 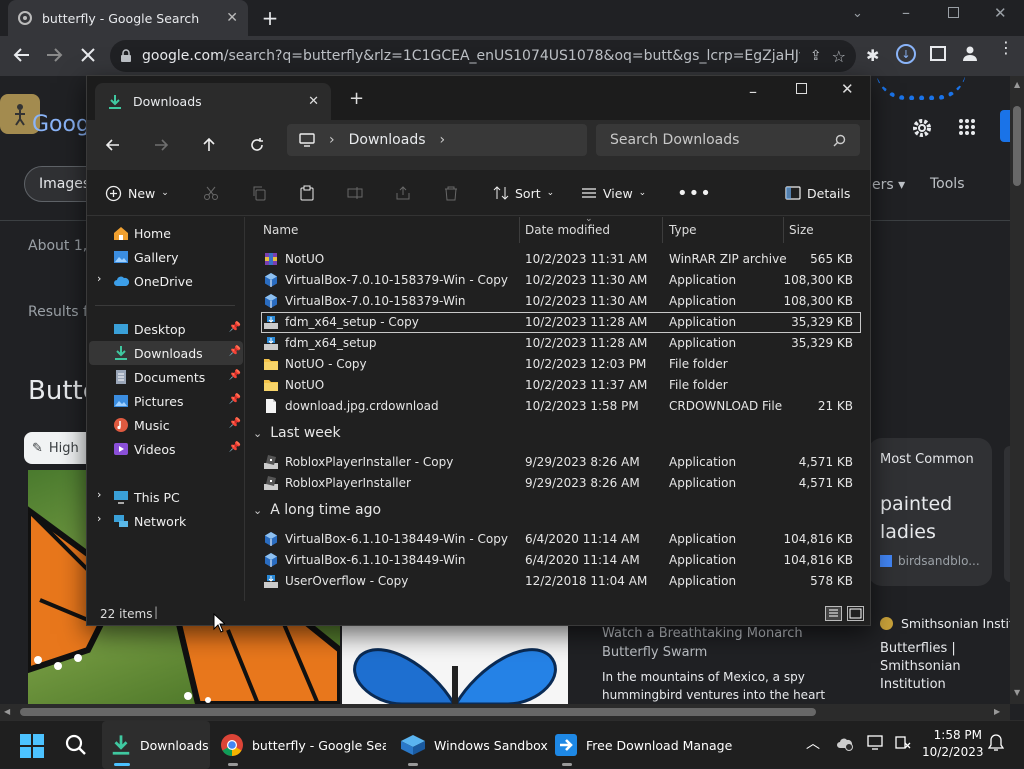 What do you see at coordinates (355, 193) in the screenshot?
I see `rename-icon` at bounding box center [355, 193].